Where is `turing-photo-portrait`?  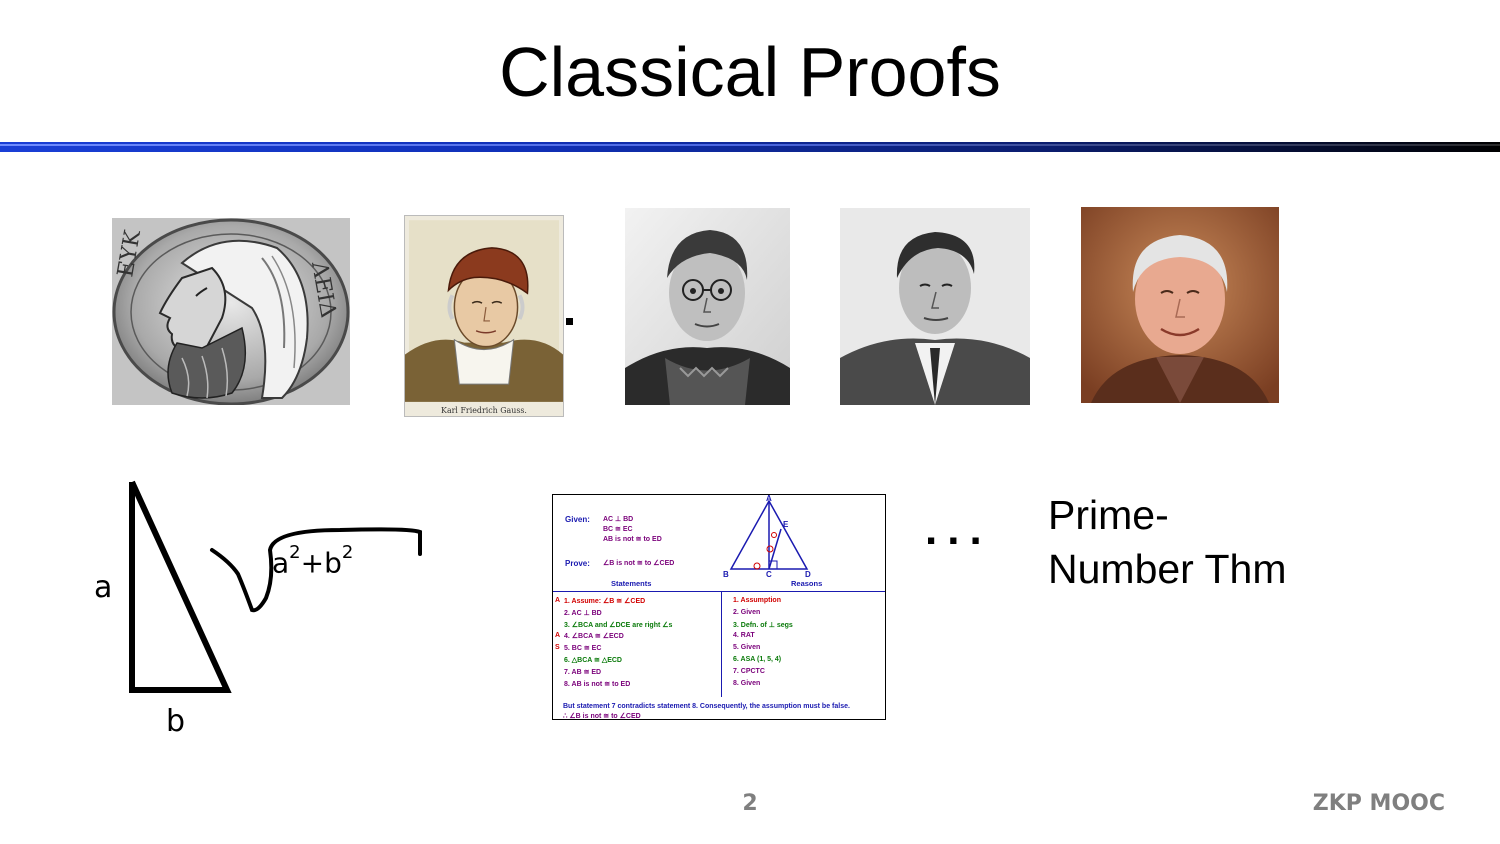 turing-photo-portrait is located at coordinates (935, 306).